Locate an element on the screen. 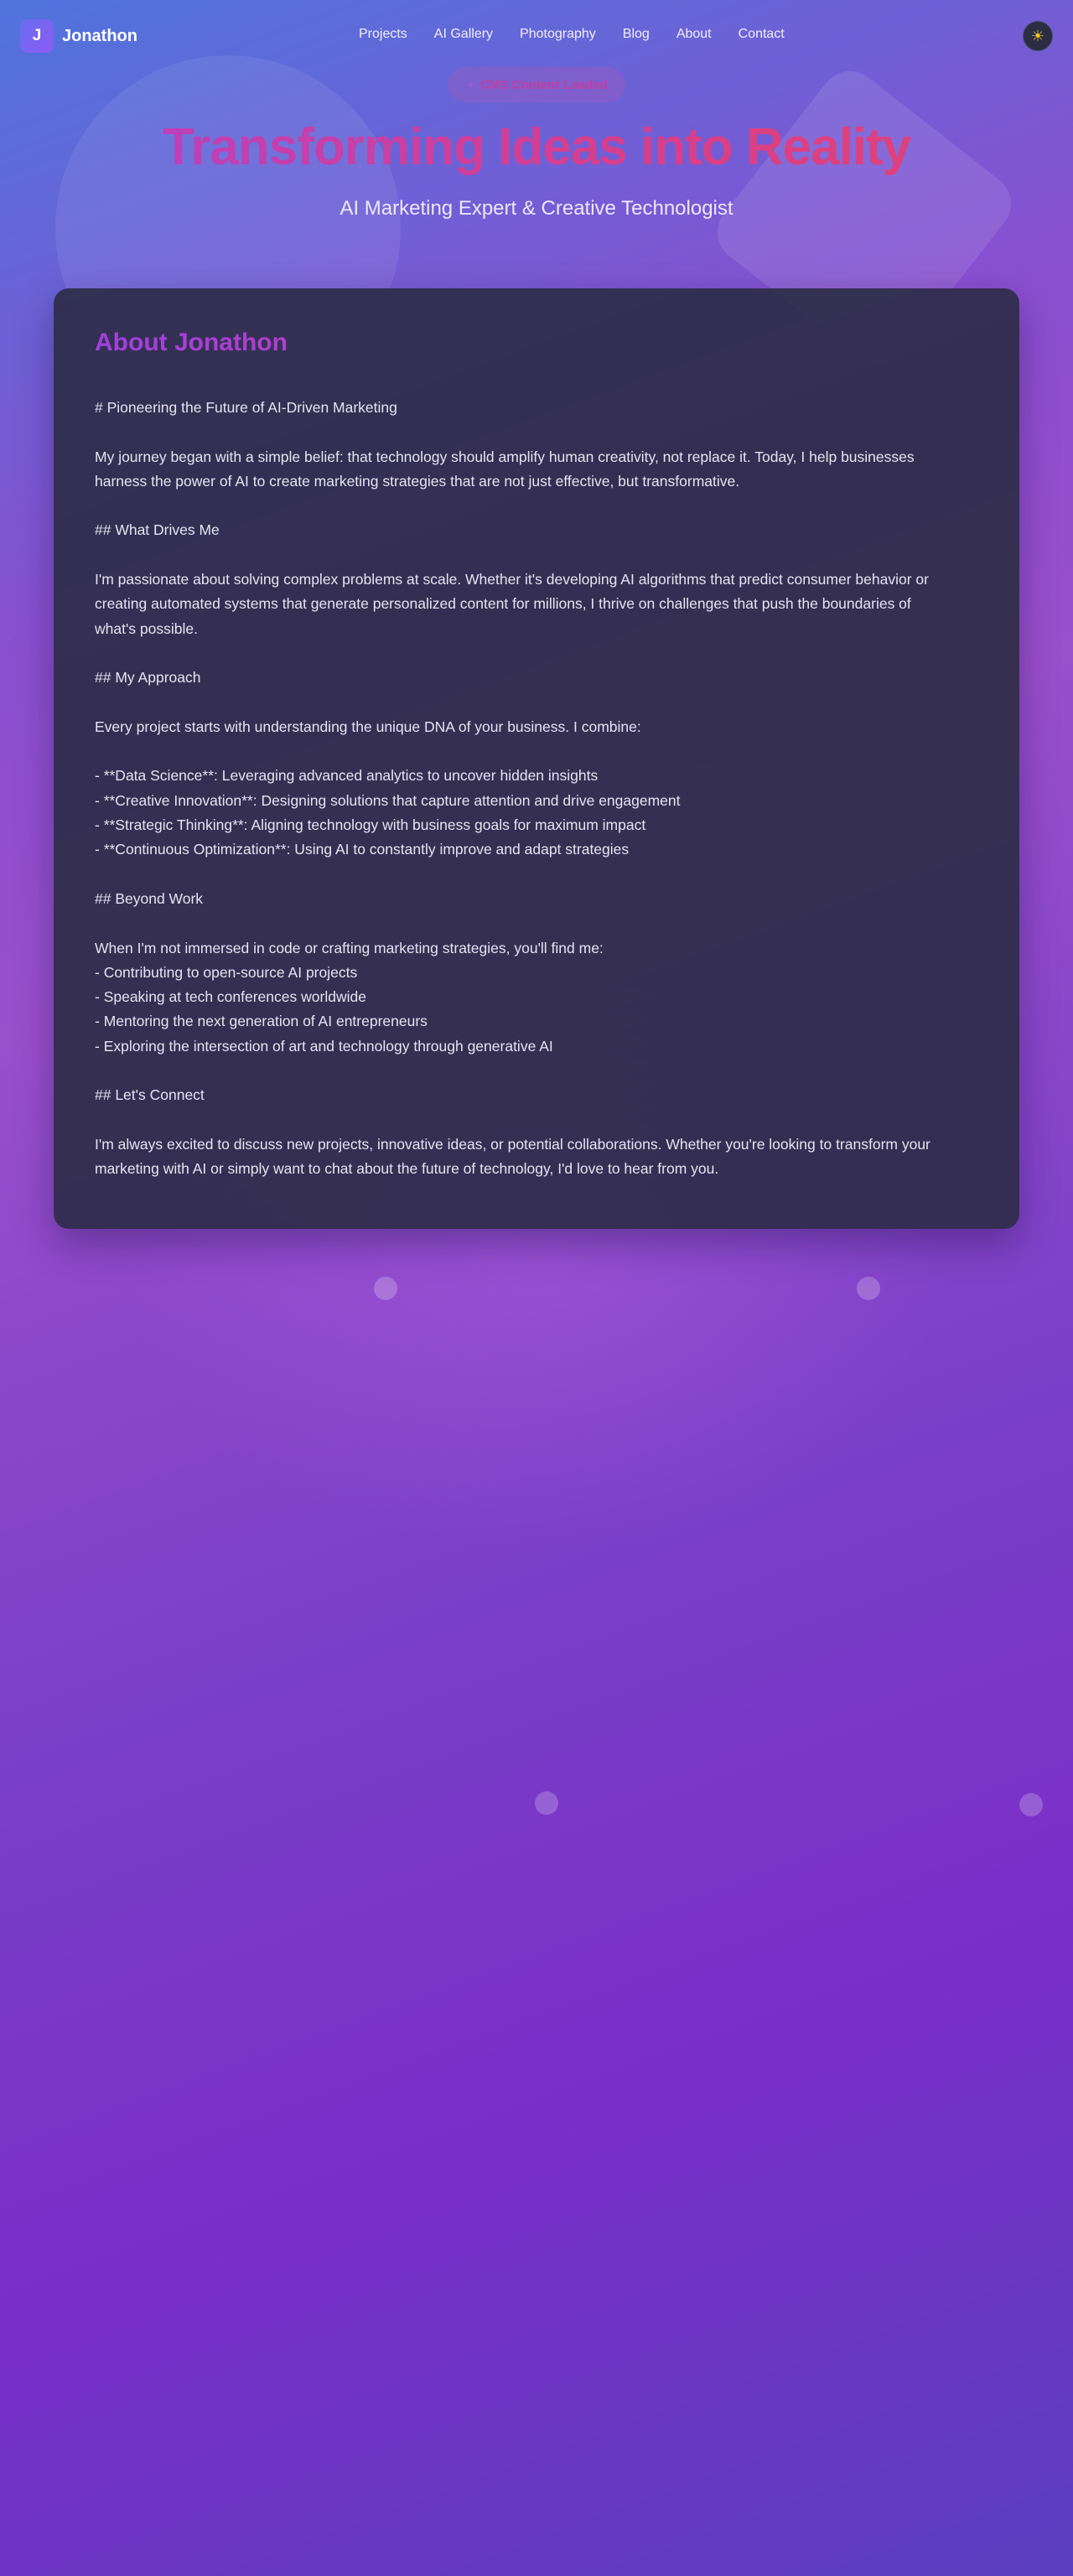 Image resolution: width=1073 pixels, height=2576 pixels. hero-title: Transforming Ideas into Reality is located at coordinates (536, 147).